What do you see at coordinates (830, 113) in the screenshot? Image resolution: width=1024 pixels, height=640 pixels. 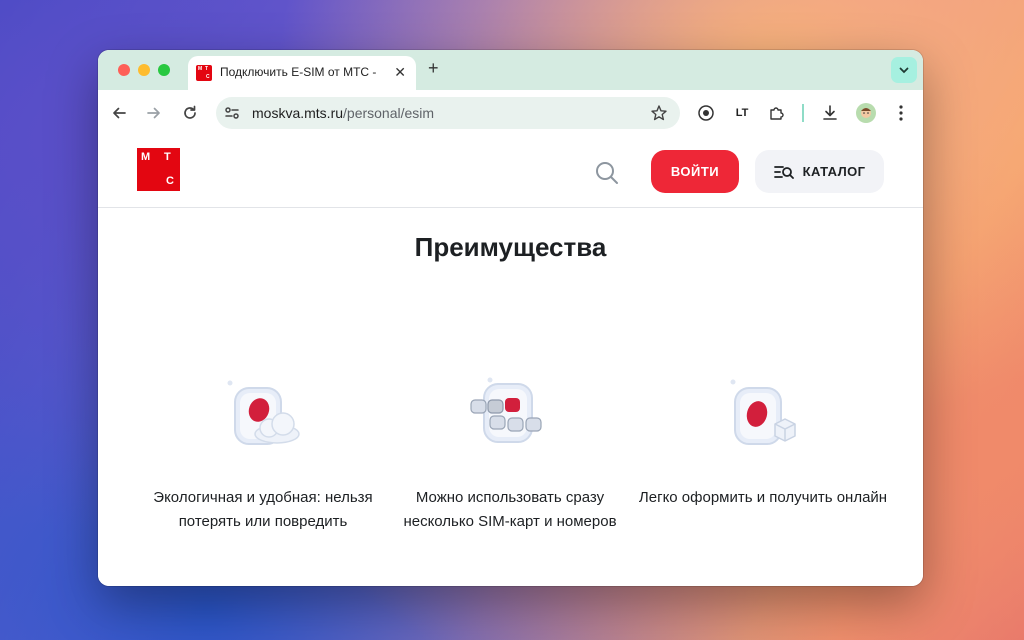 I see `downloads-icon` at bounding box center [830, 113].